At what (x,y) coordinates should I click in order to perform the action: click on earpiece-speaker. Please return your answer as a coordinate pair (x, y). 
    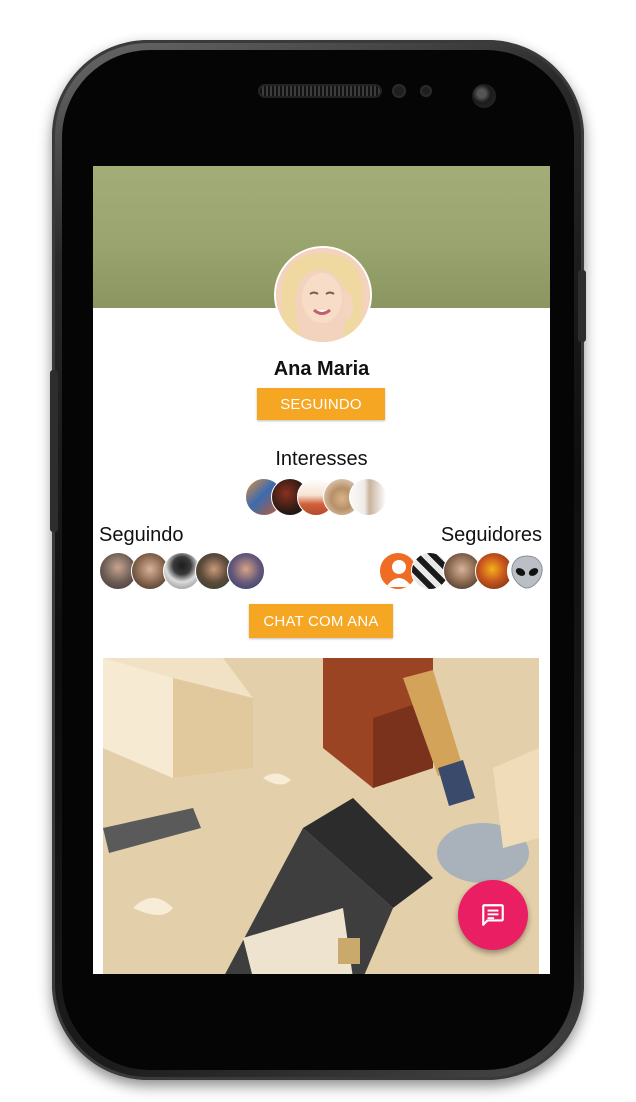
    Looking at the image, I should click on (320, 91).